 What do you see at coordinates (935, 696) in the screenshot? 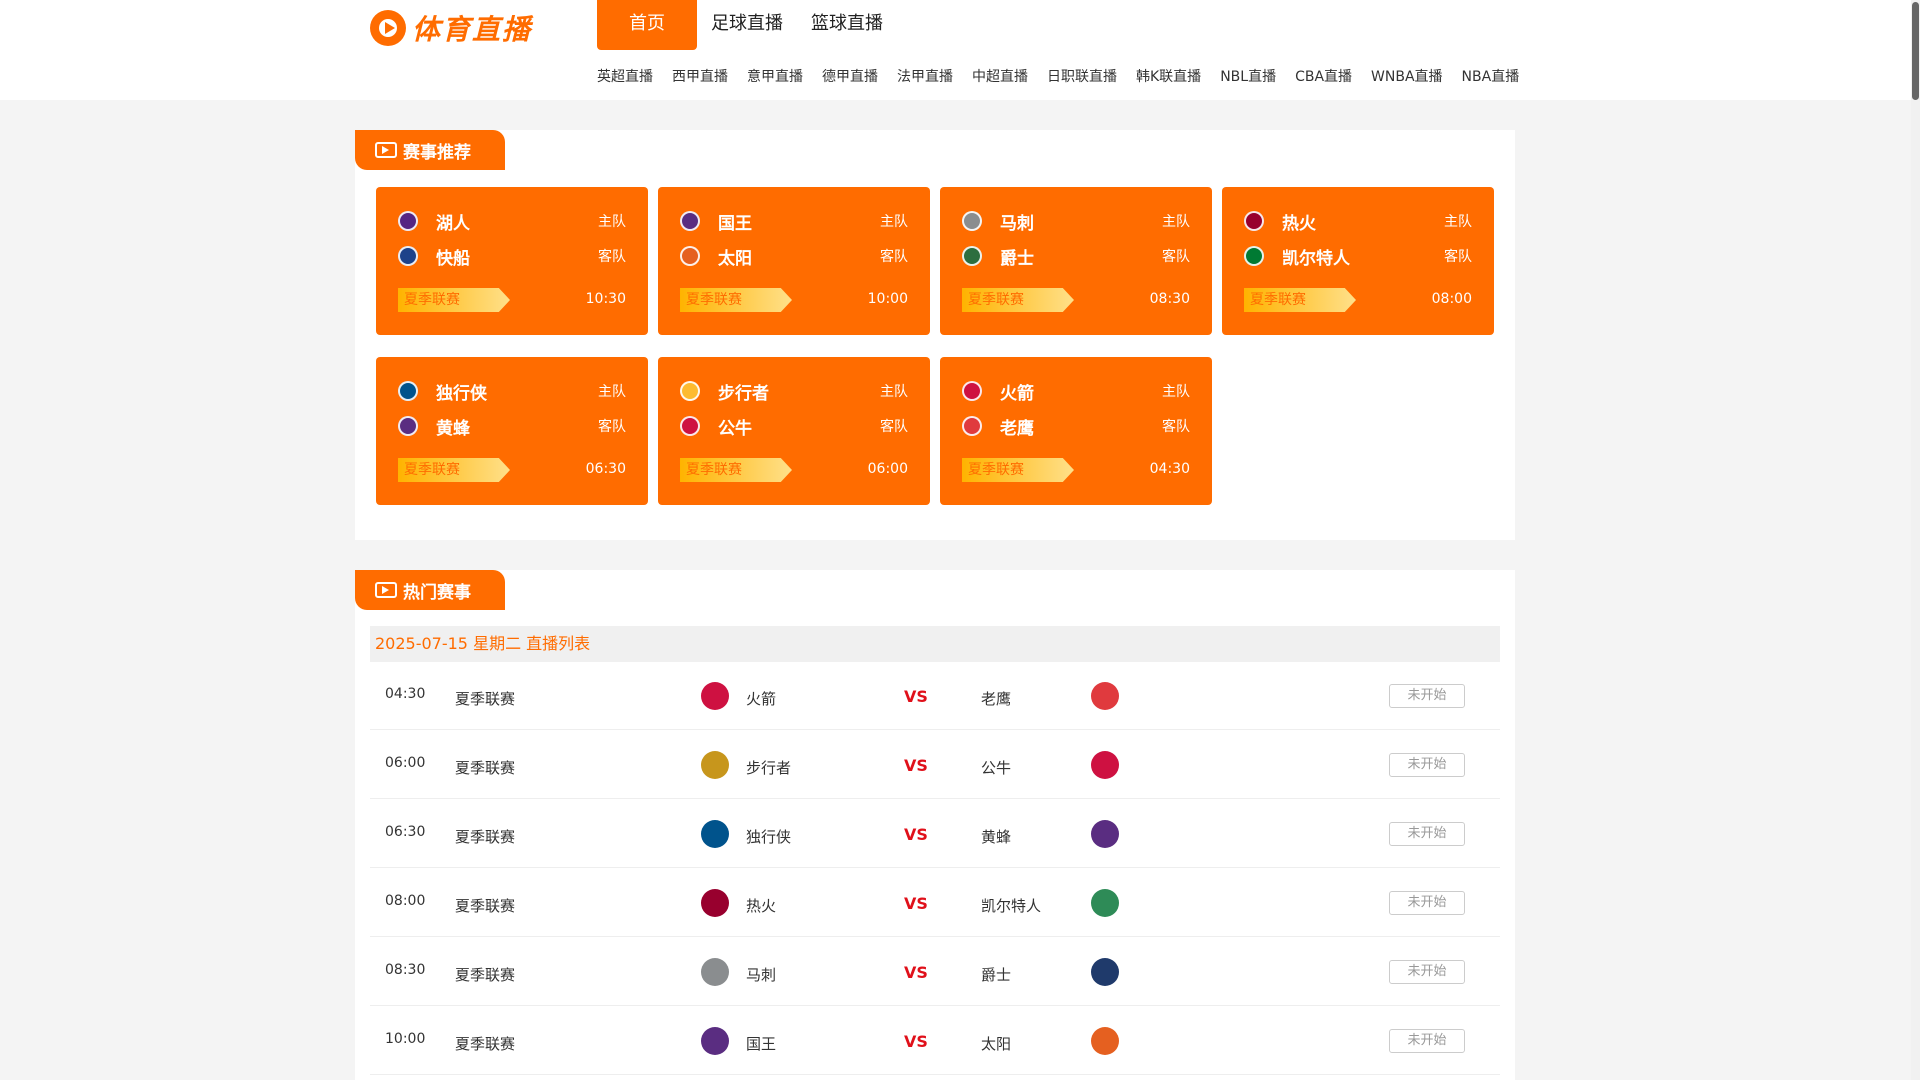
I see `table-row: 04:30 夏季联赛 火箭 VS 老鹰 未开始` at bounding box center [935, 696].